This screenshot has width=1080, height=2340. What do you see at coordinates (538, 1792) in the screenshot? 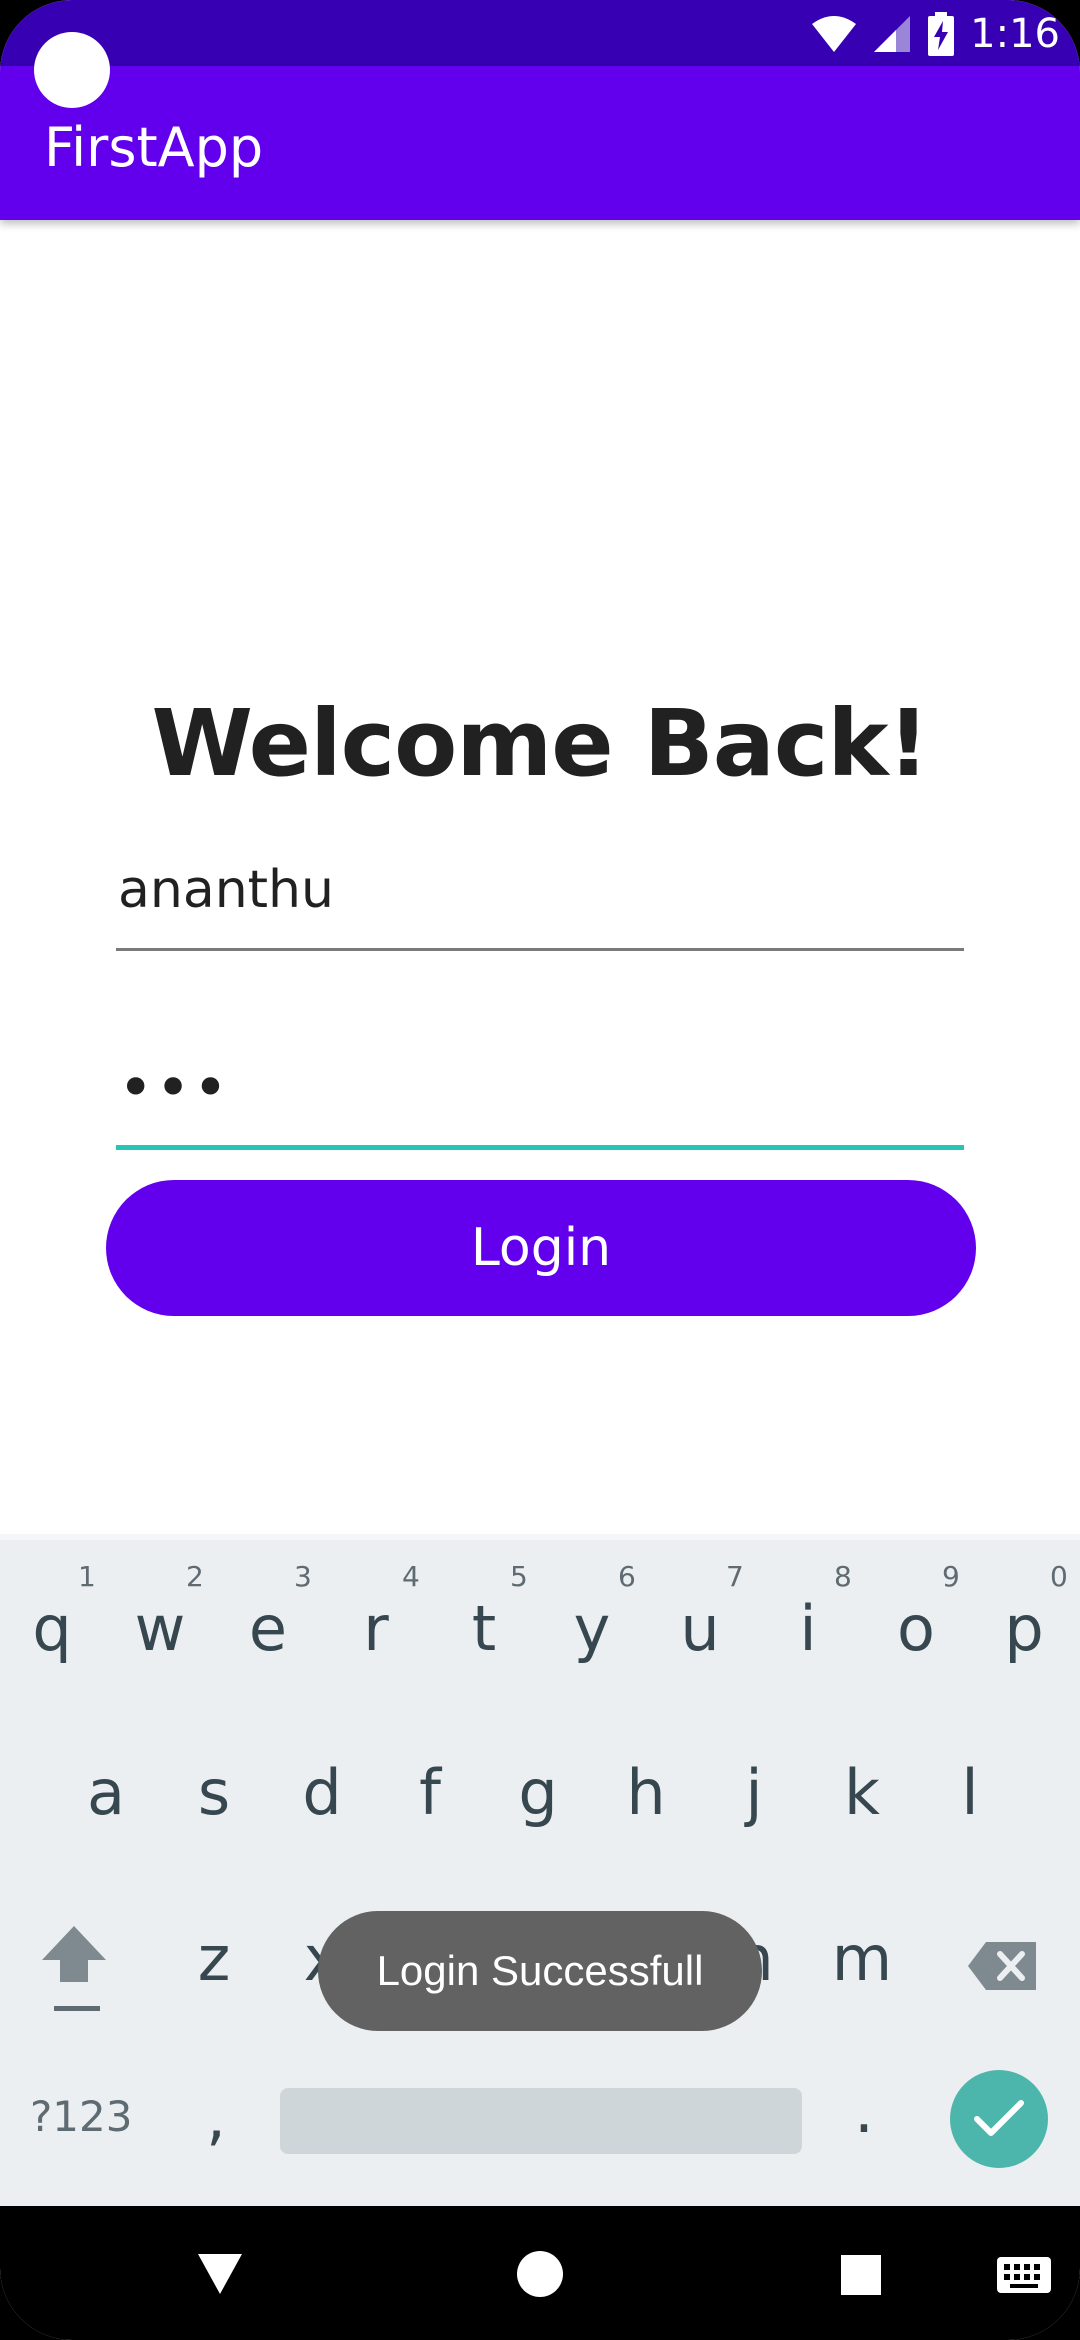
I see `key-g: g` at bounding box center [538, 1792].